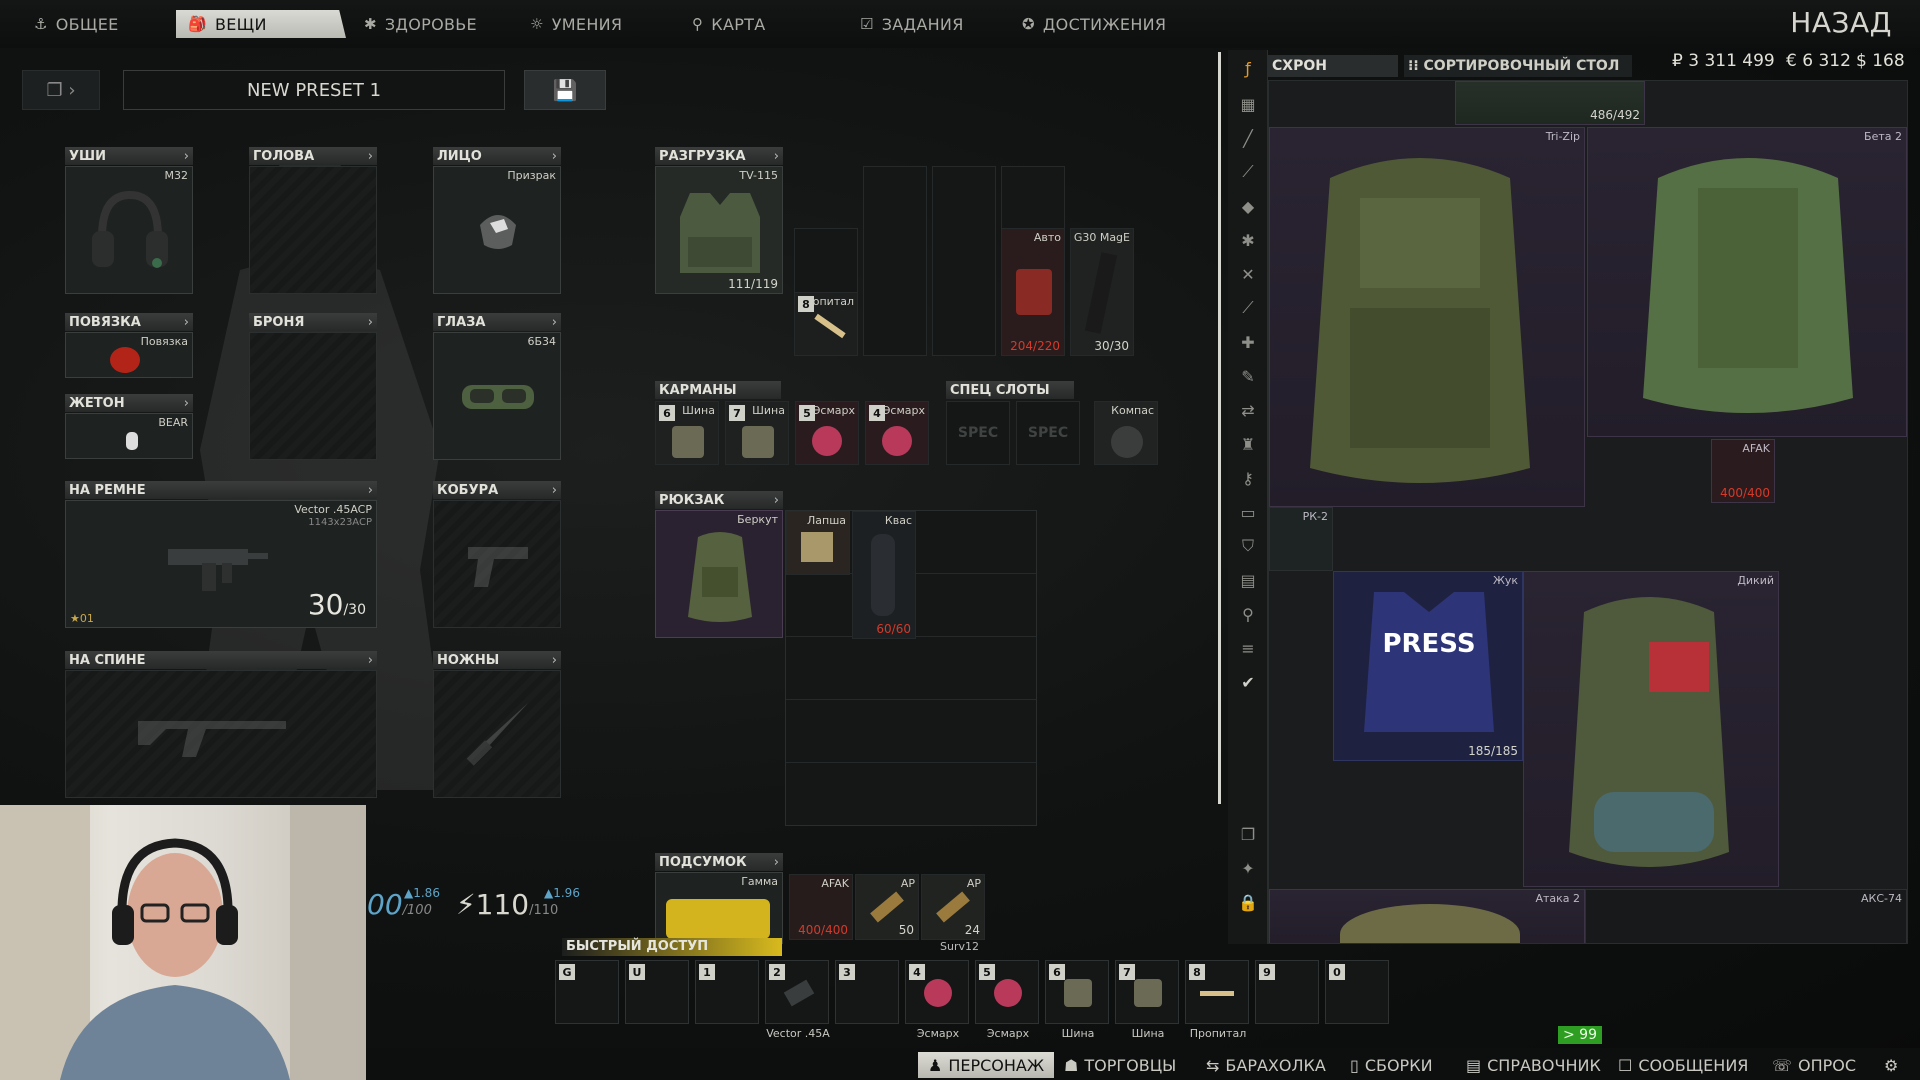  I want to click on slot-back, so click(221, 734).